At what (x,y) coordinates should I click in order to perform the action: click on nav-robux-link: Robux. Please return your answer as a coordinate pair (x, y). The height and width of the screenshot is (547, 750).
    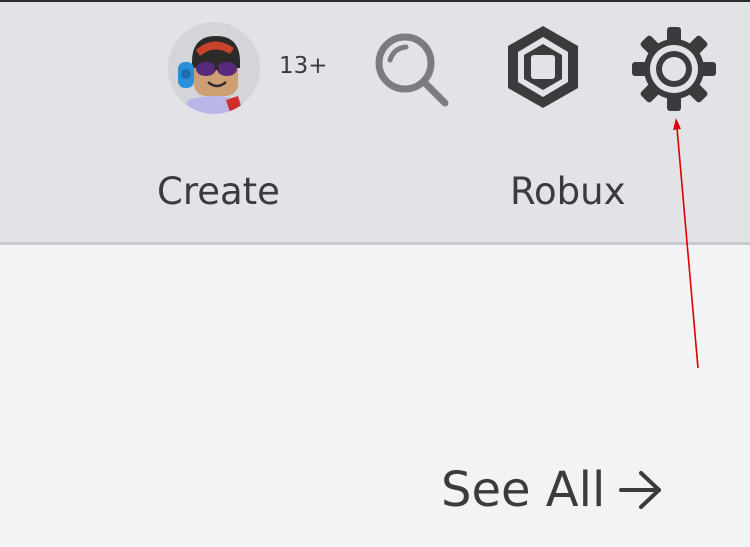
    Looking at the image, I should click on (568, 191).